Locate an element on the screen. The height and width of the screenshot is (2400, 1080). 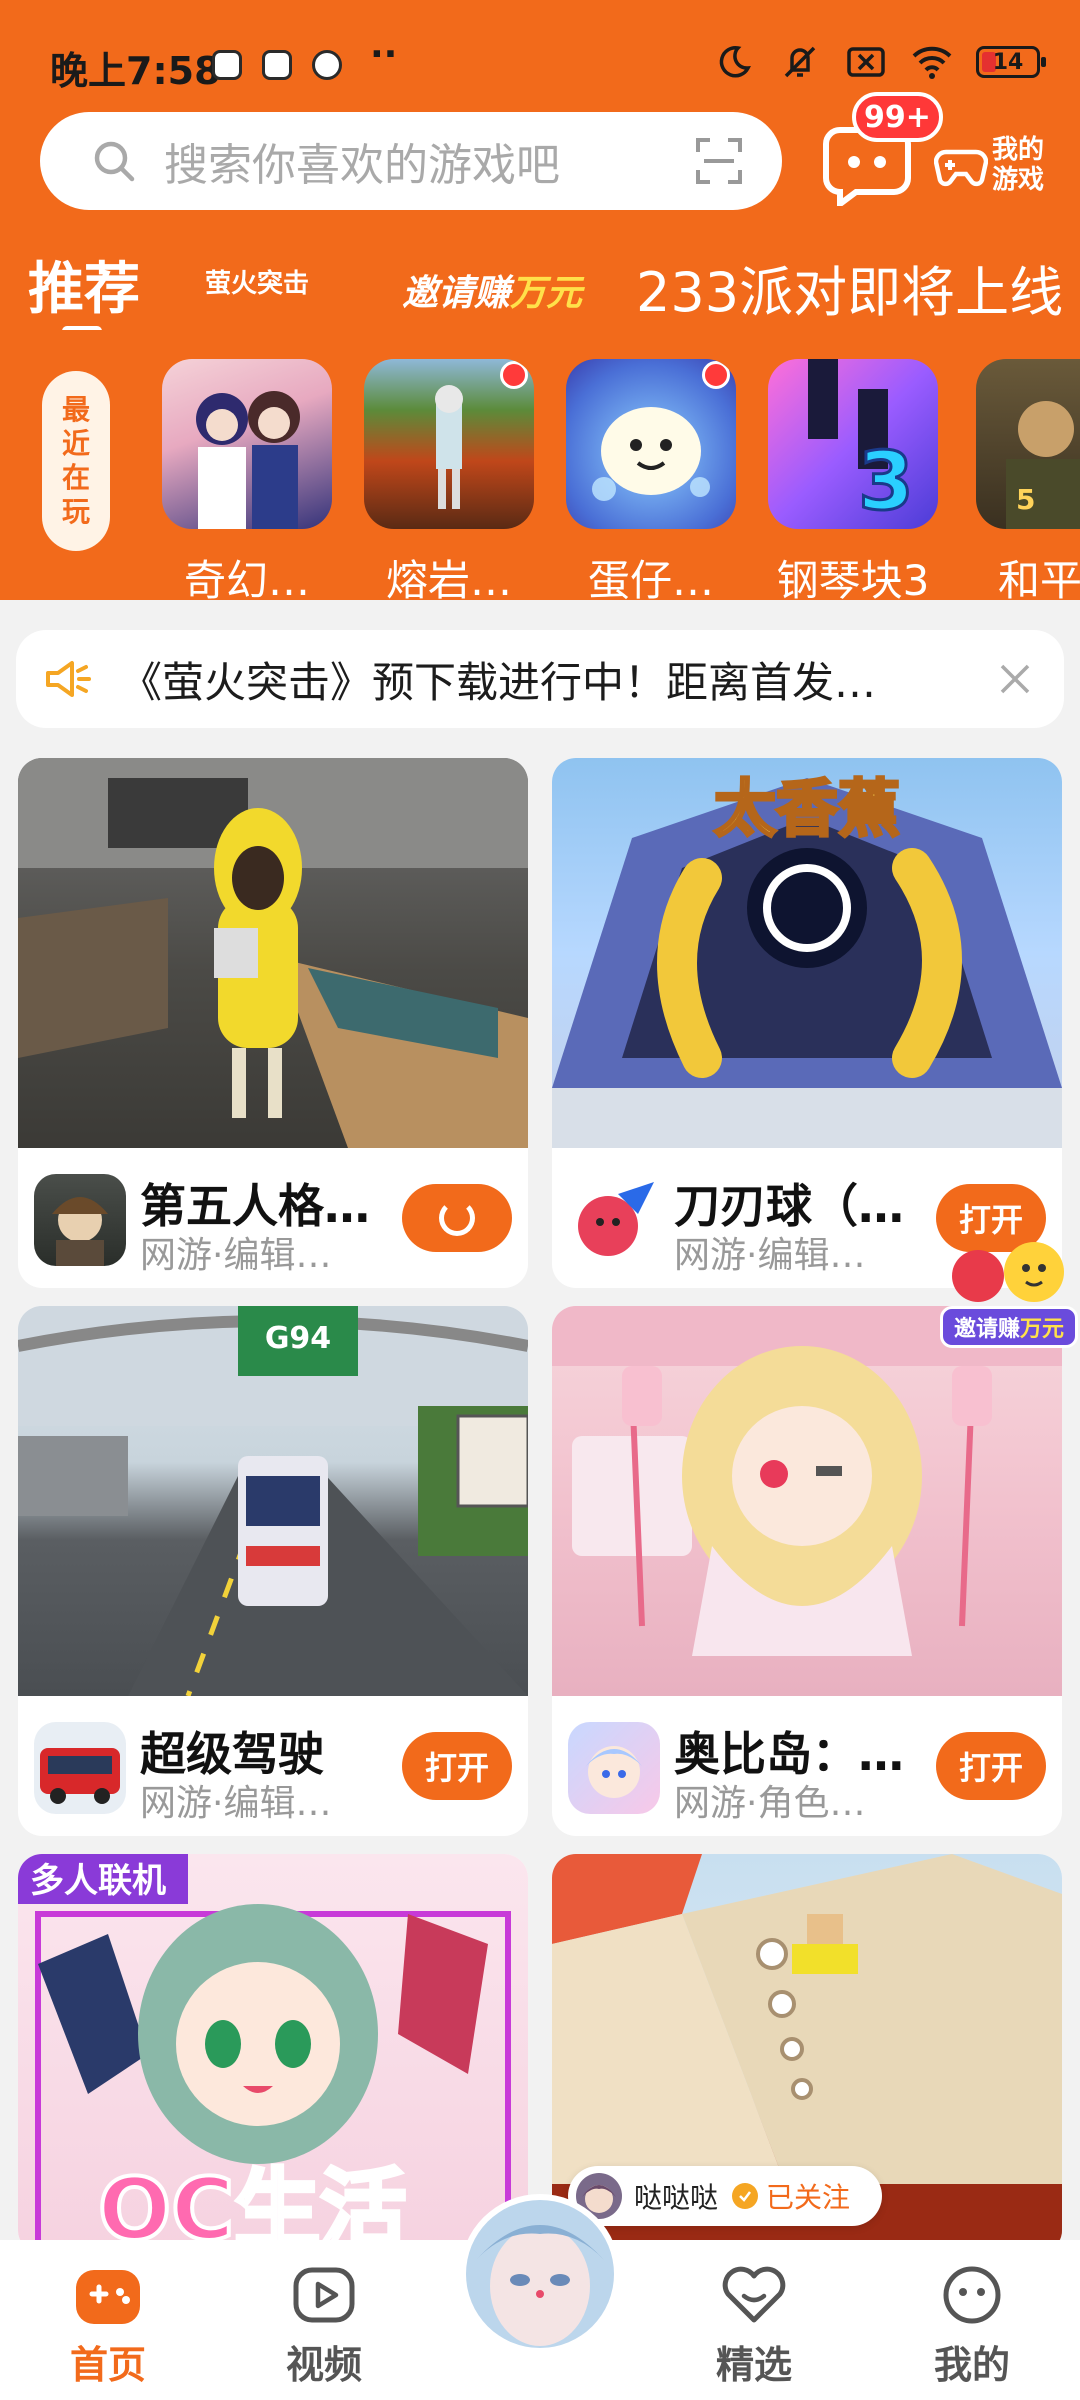
my-games-button: 我的游戏 is located at coordinates (994, 165).